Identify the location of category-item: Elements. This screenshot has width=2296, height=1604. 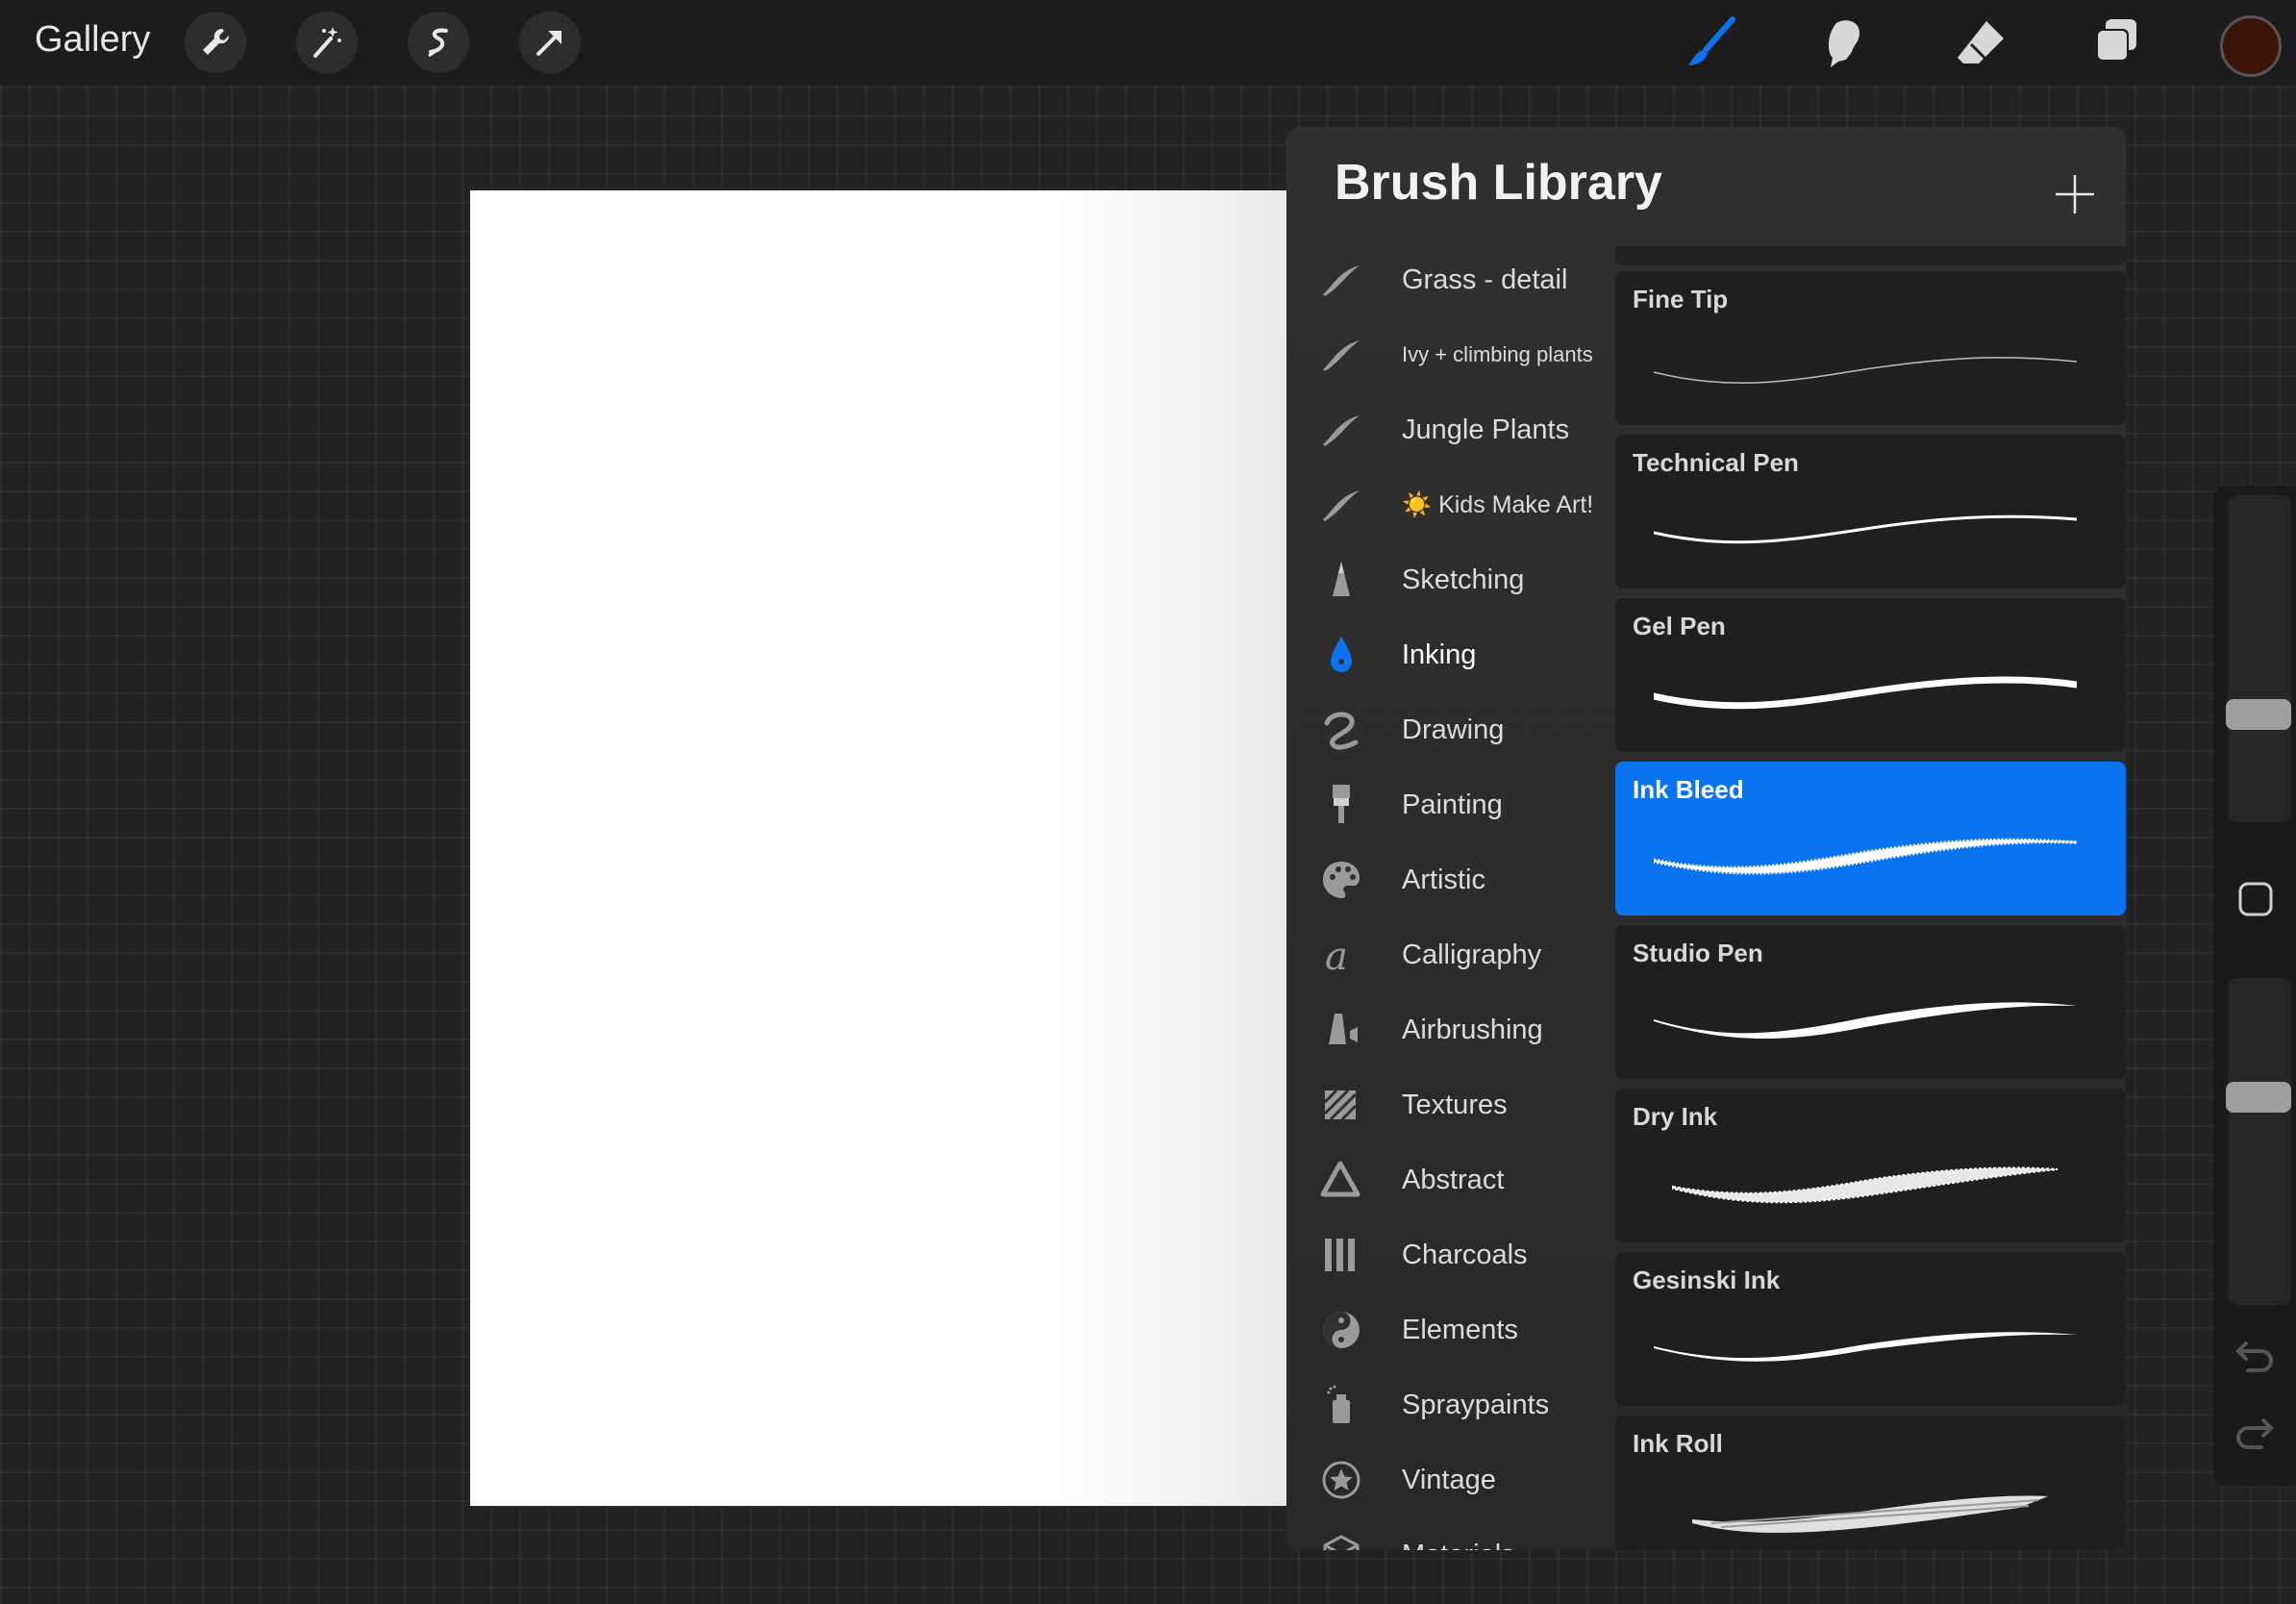
(1449, 1330).